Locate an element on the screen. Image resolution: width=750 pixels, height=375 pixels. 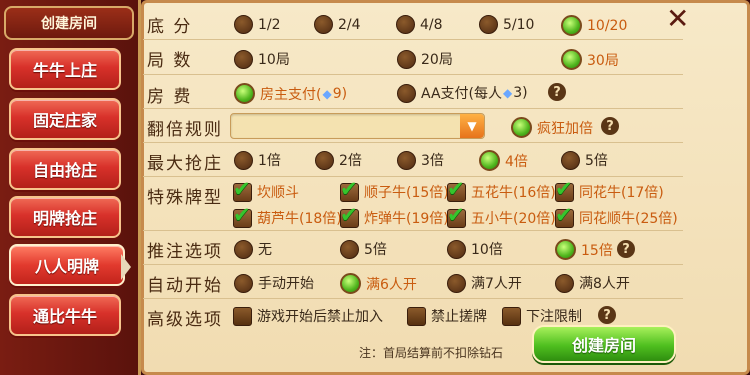
rounds-option-selected: 30局 is located at coordinates (590, 59).